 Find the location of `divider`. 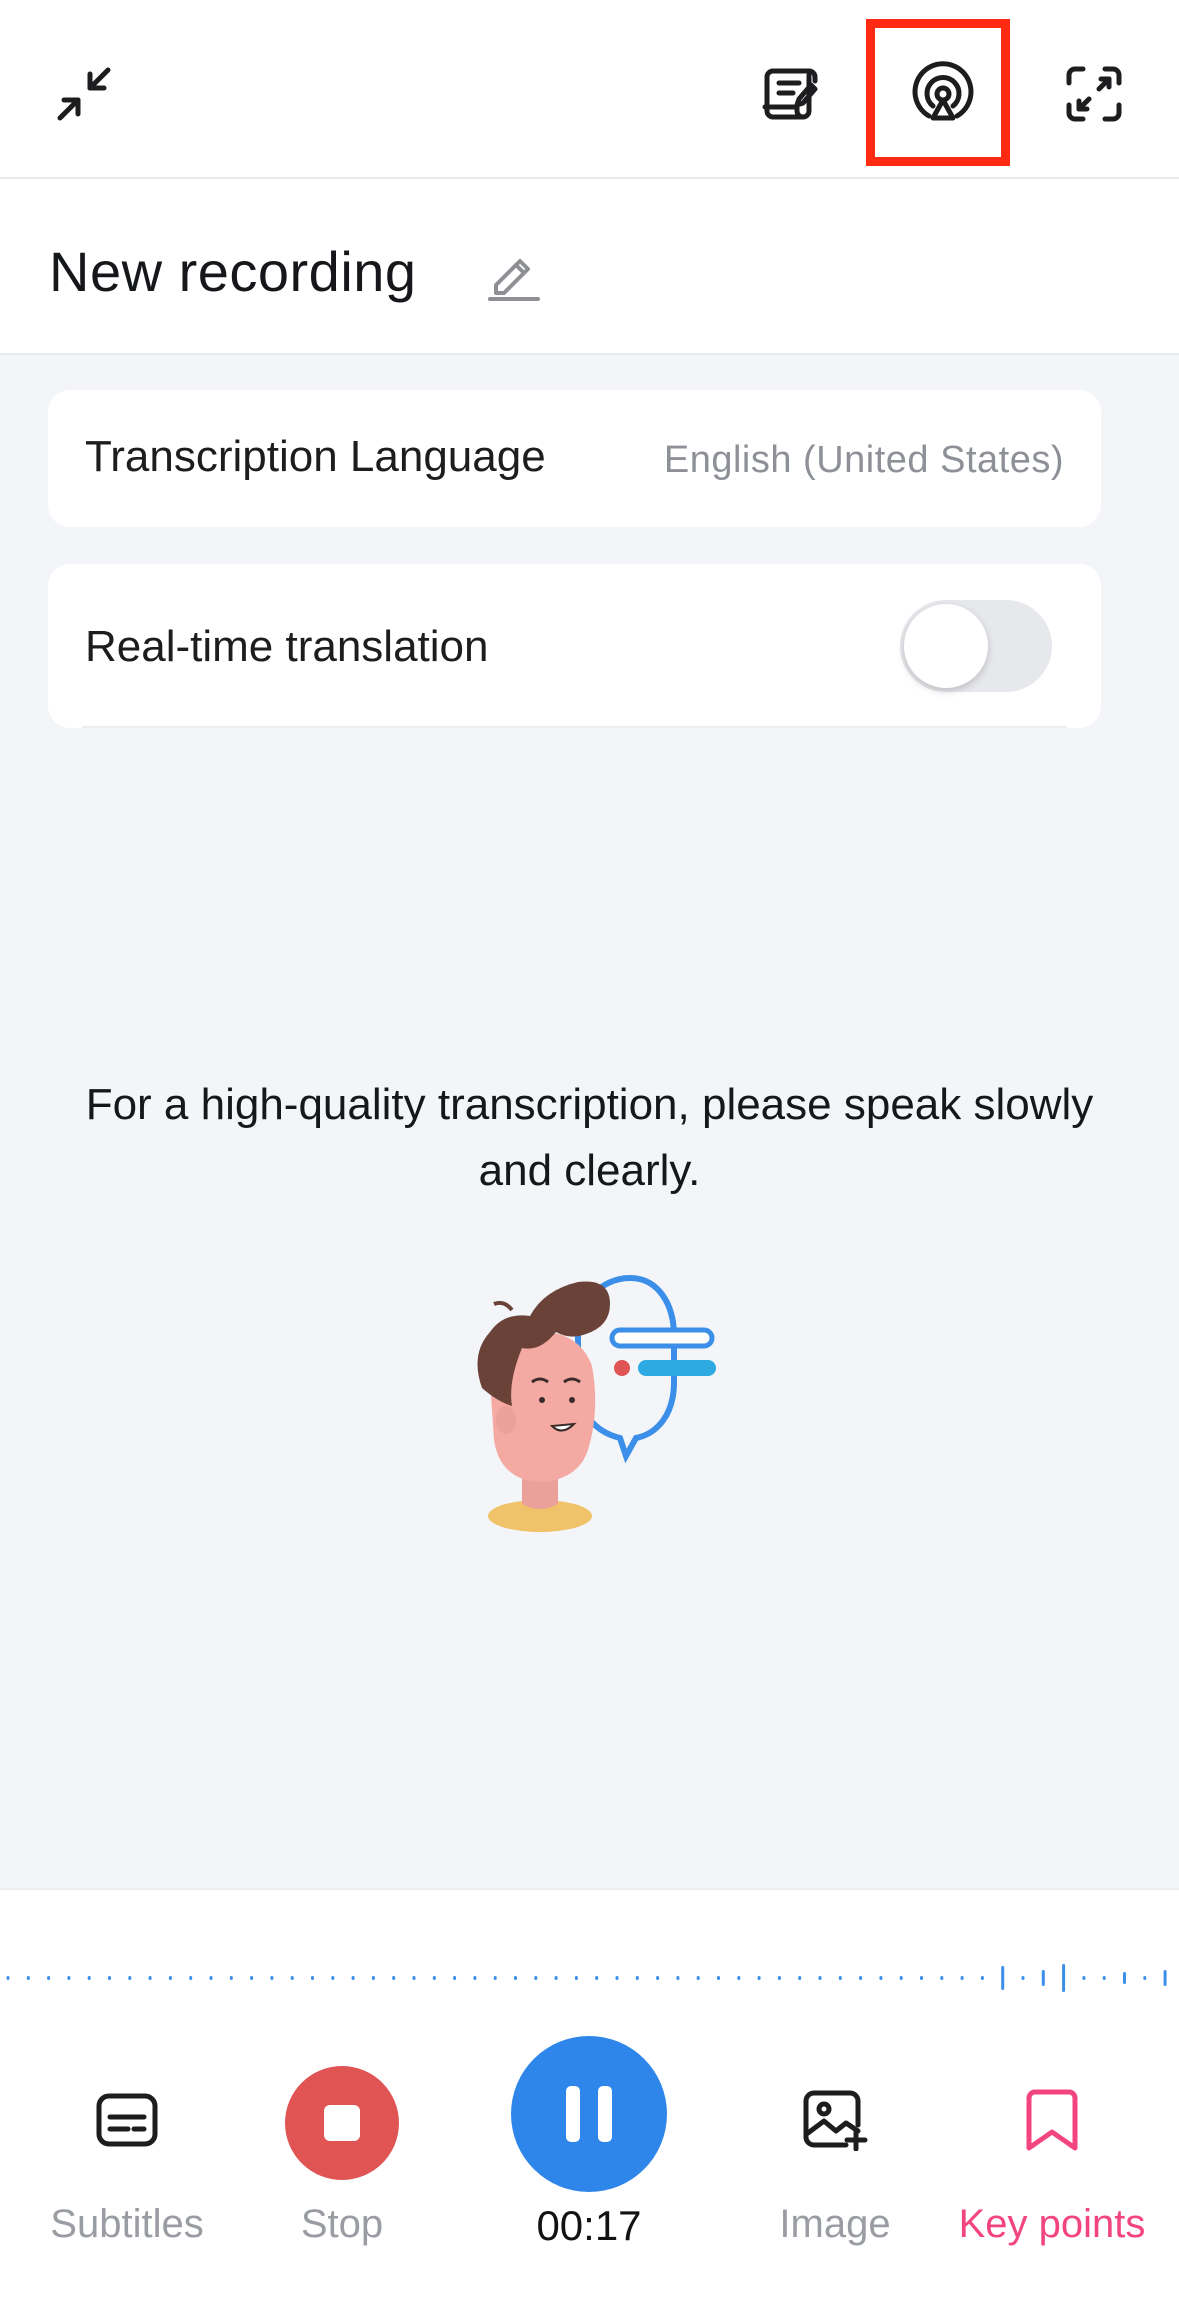

divider is located at coordinates (574, 727).